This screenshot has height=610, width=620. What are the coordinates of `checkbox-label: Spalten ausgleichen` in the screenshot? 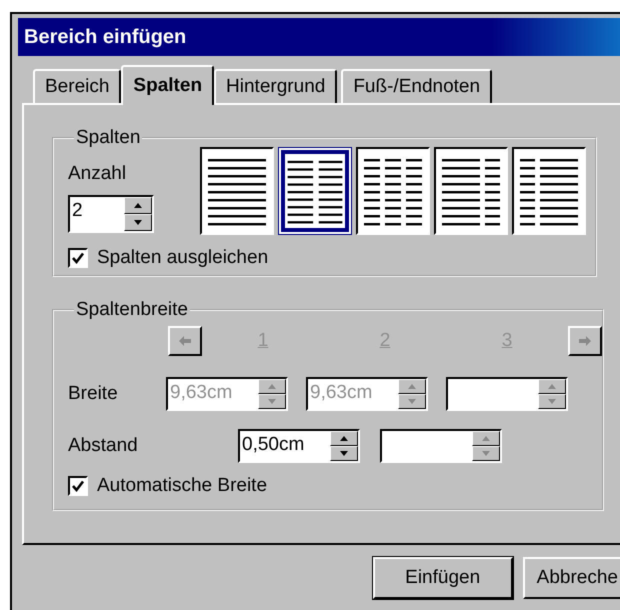 It's located at (182, 258).